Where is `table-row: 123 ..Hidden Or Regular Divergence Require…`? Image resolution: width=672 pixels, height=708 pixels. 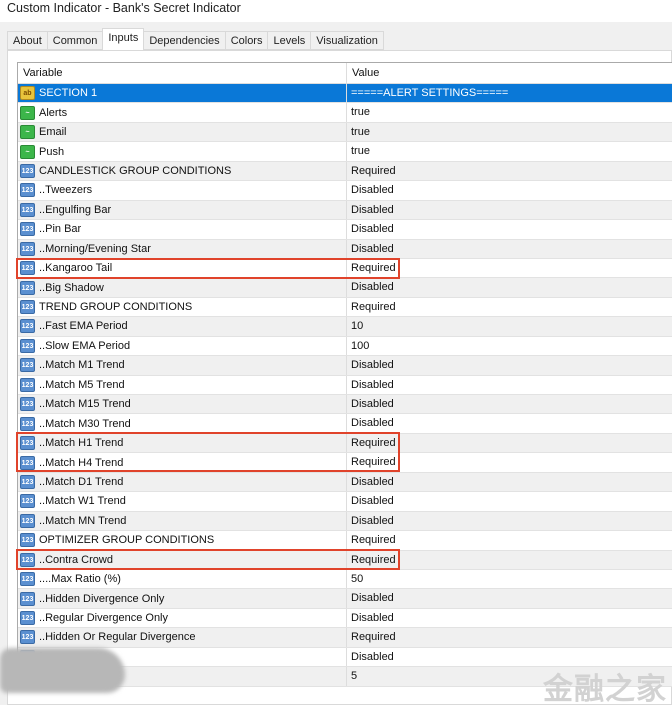 table-row: 123 ..Hidden Or Regular Divergence Require… is located at coordinates (345, 638).